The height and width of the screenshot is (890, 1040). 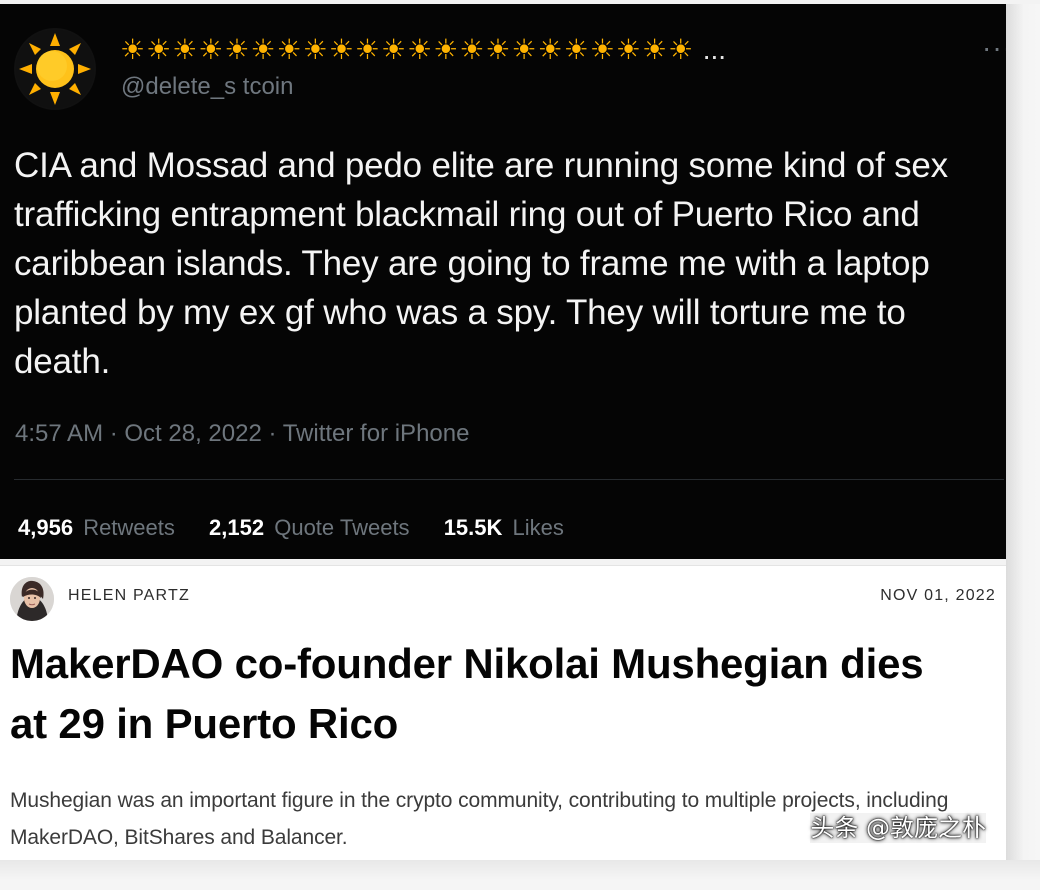 What do you see at coordinates (473, 527) in the screenshot?
I see `likes-count: 15.5K` at bounding box center [473, 527].